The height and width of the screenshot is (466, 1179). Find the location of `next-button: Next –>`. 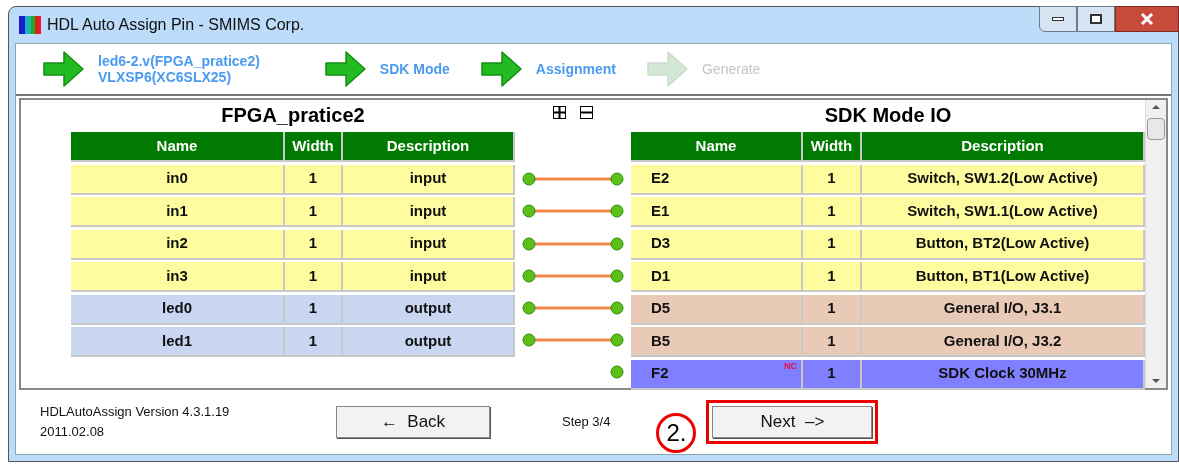

next-button: Next –> is located at coordinates (792, 422).